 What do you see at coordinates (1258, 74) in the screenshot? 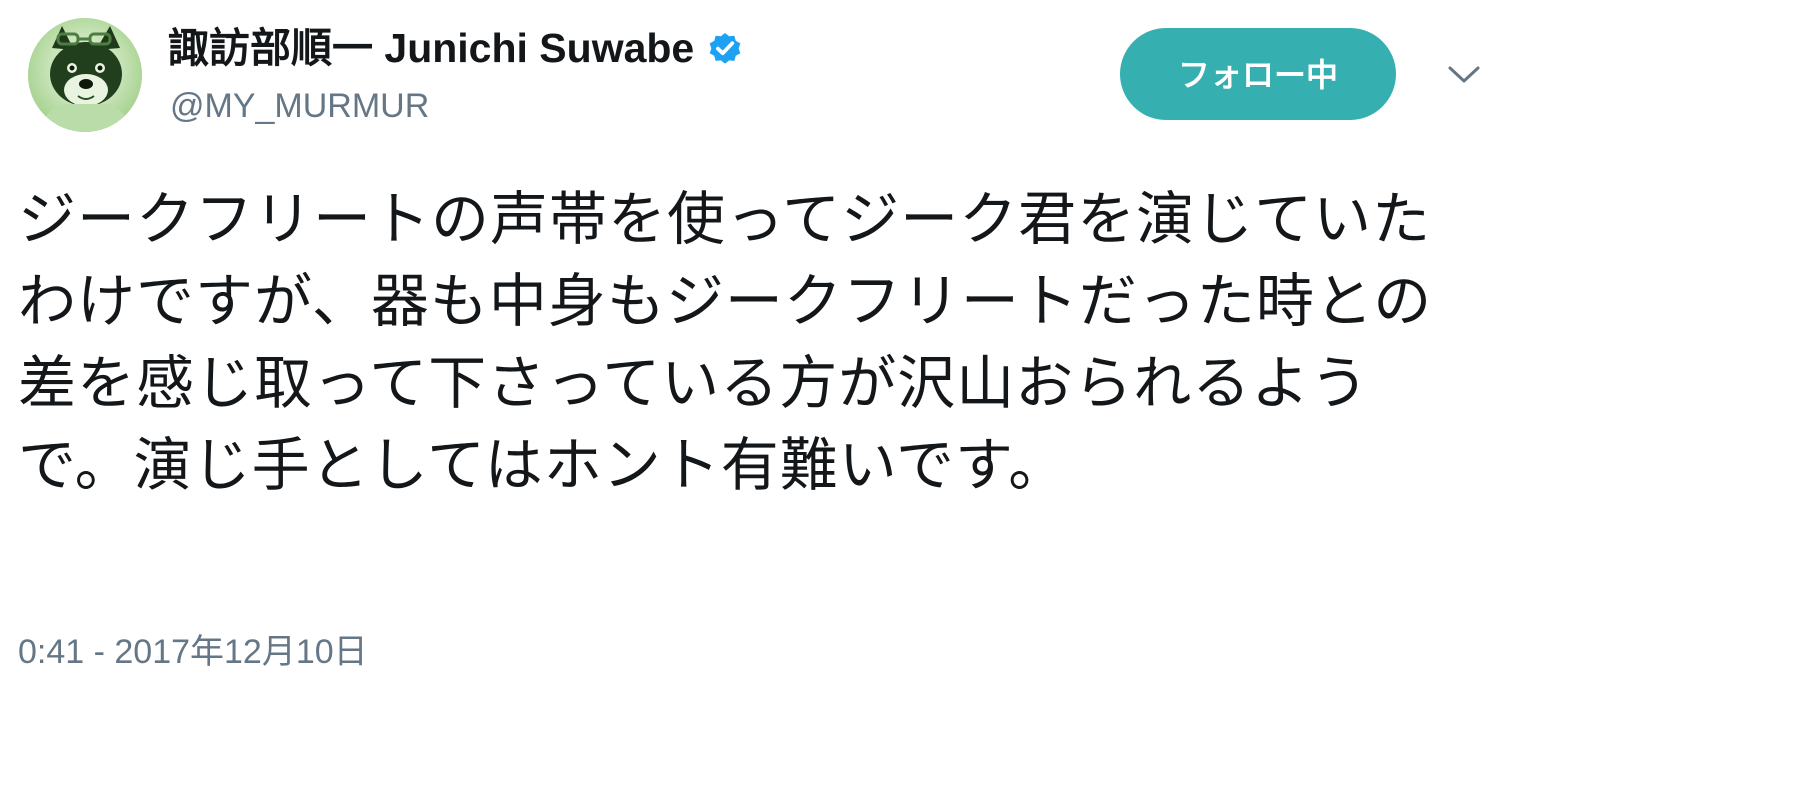
I see `following-button: フォロー中` at bounding box center [1258, 74].